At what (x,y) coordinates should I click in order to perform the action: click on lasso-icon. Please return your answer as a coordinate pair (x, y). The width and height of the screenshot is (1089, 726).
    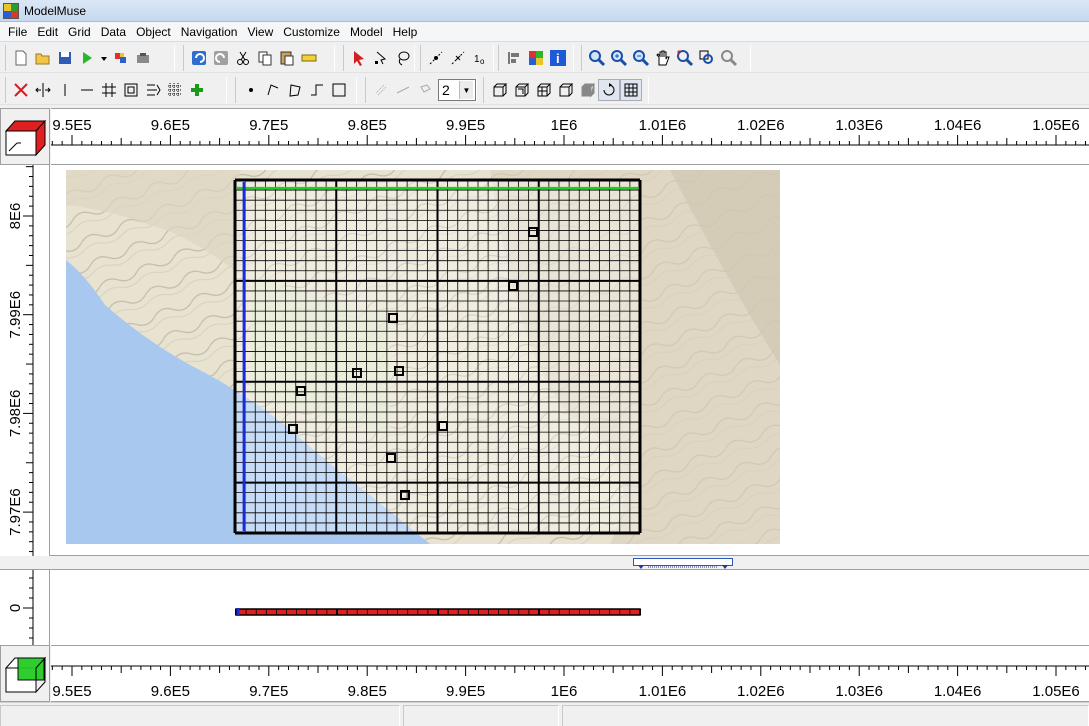
    Looking at the image, I should click on (403, 58).